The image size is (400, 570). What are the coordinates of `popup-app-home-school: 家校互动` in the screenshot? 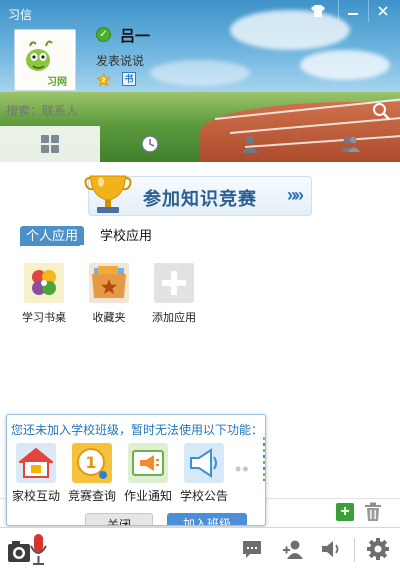 It's located at (36, 473).